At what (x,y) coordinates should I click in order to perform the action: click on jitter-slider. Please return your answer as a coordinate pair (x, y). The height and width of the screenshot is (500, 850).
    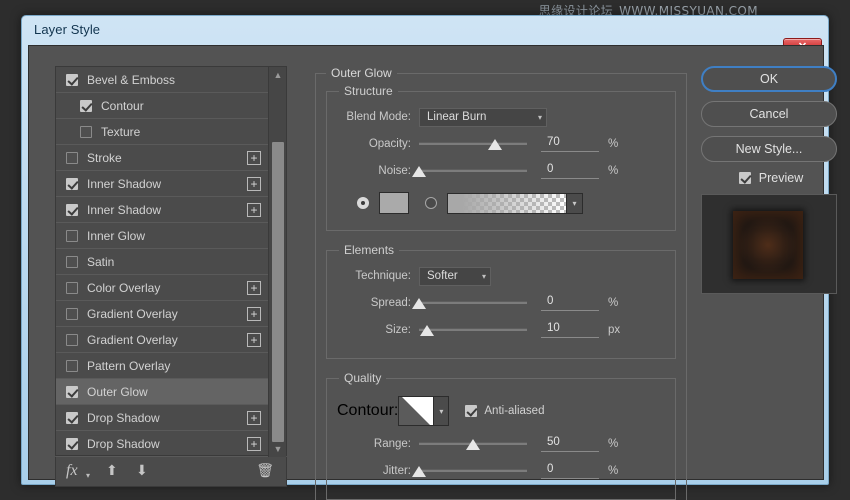
    Looking at the image, I should click on (469, 471).